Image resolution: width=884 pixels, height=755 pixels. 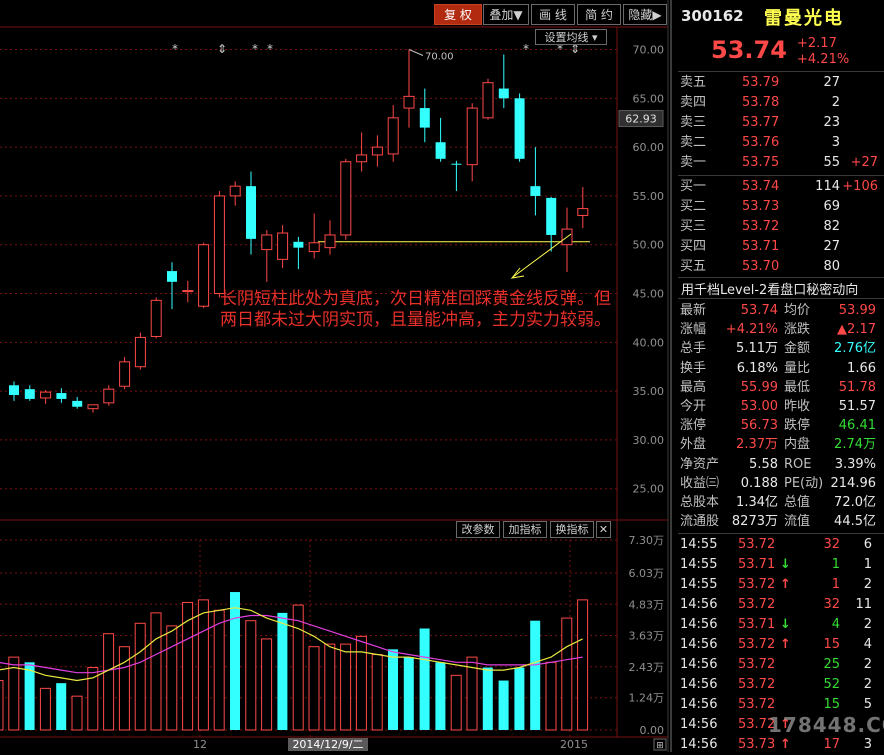 I want to click on orderbook-price: 53.76, so click(x=761, y=142).